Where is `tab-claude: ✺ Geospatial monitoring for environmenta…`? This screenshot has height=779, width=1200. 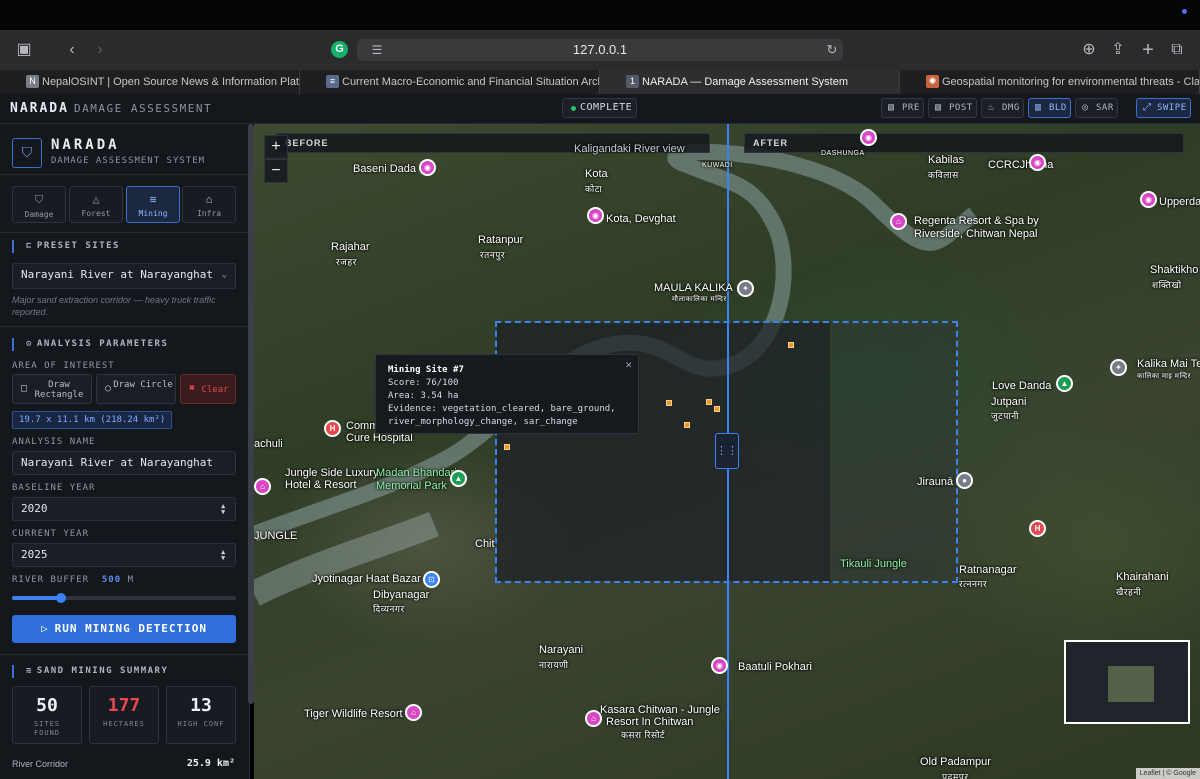 tab-claude: ✺ Geospatial monitoring for environmenta… is located at coordinates (1050, 82).